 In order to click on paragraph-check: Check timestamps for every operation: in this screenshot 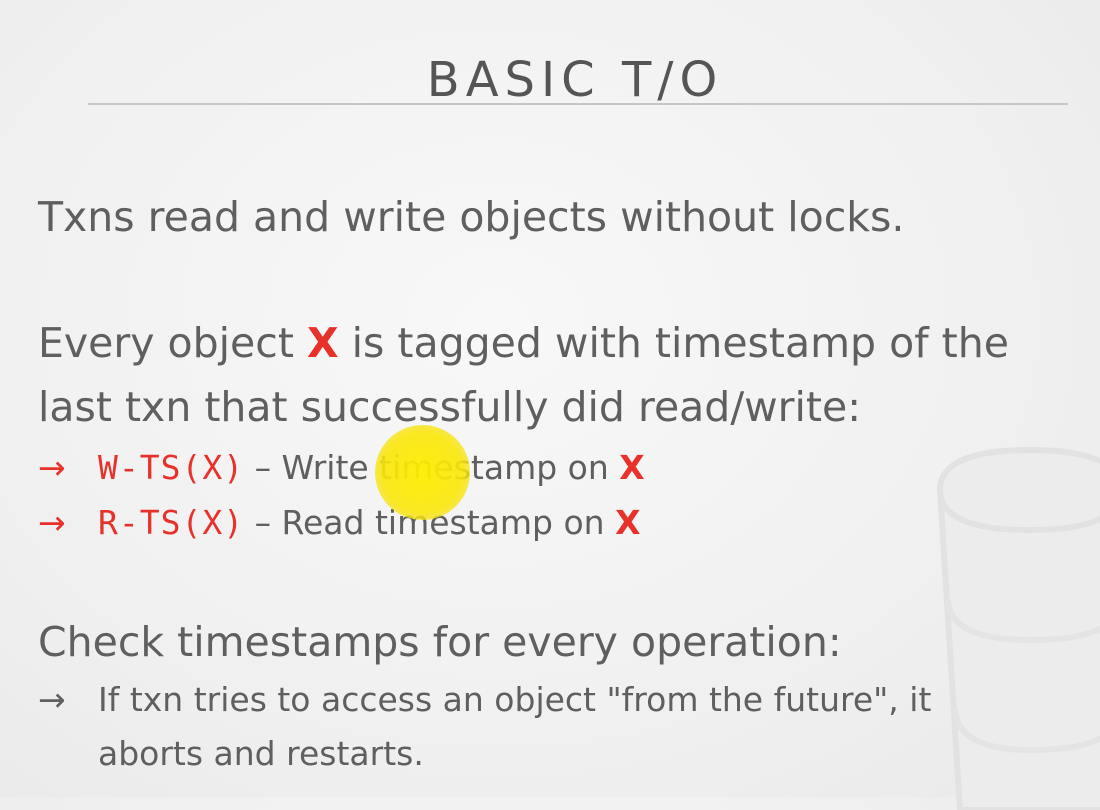, I will do `click(440, 642)`.